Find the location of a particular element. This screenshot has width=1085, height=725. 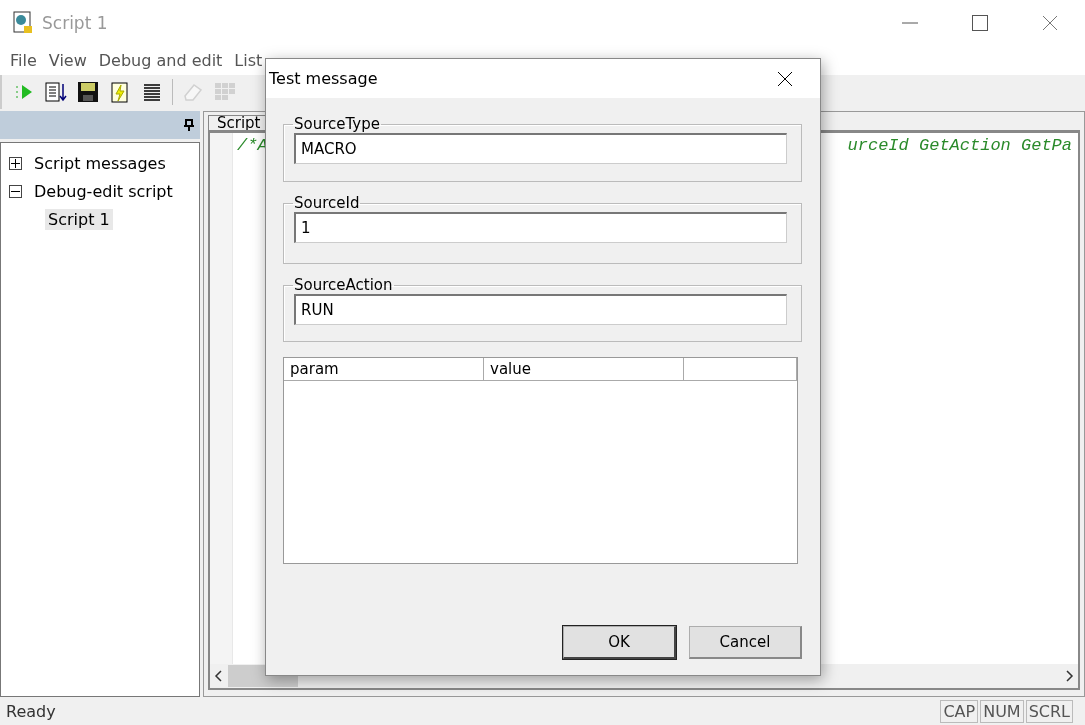

scroll-right-icon is located at coordinates (1070, 676).